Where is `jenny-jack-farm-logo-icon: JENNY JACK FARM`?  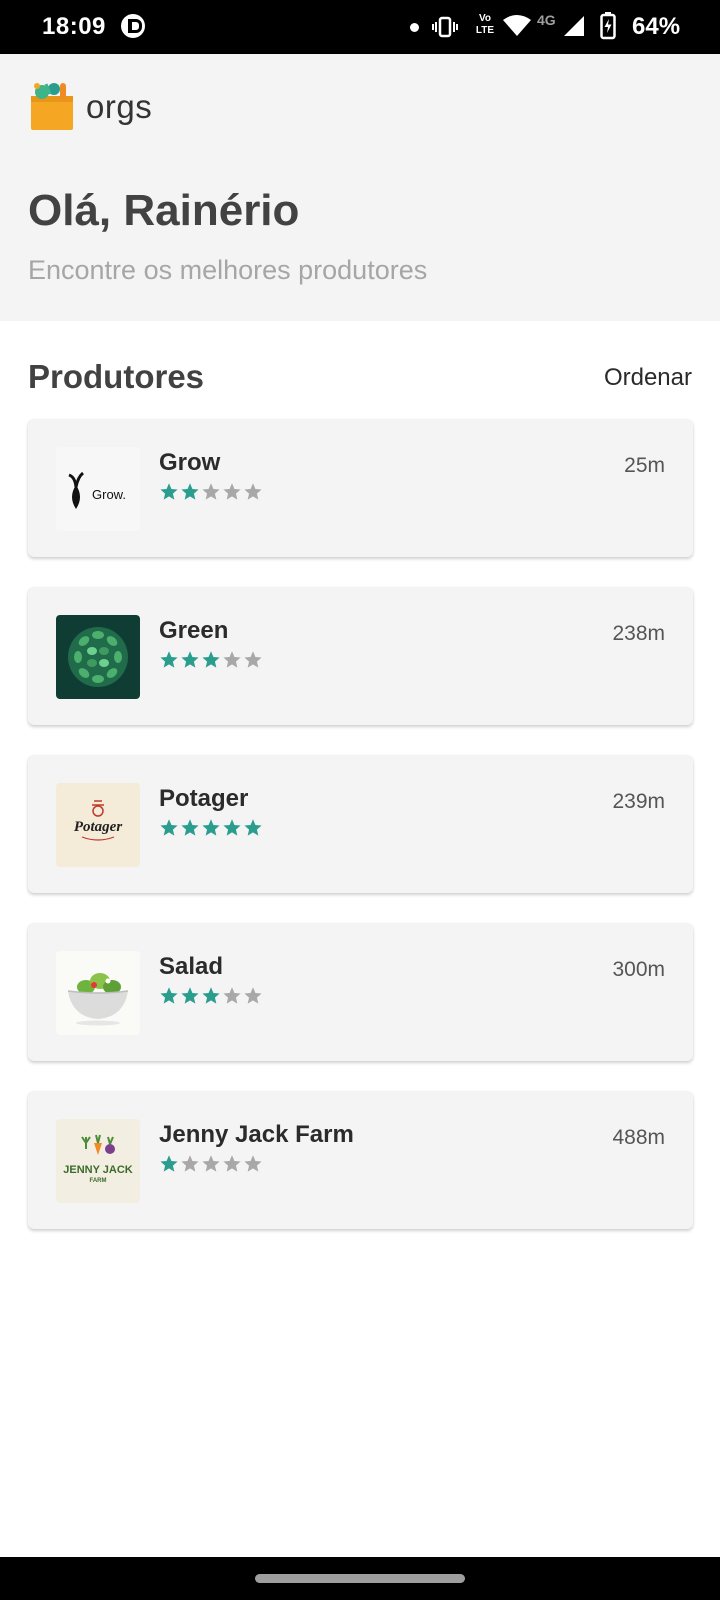
jenny-jack-farm-logo-icon: JENNY JACK FARM is located at coordinates (98, 1159).